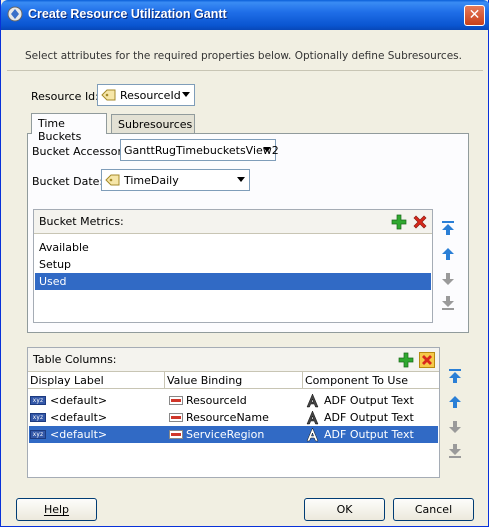 The width and height of the screenshot is (489, 527). I want to click on table-columns-header: Table Columns:, so click(233, 360).